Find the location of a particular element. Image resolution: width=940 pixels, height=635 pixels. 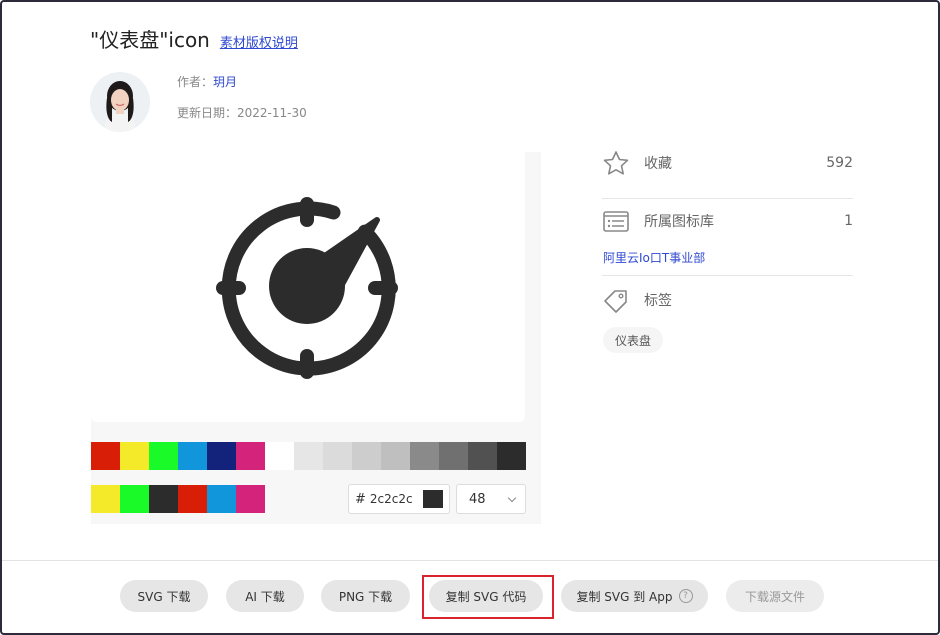

current-color-chip is located at coordinates (433, 499).